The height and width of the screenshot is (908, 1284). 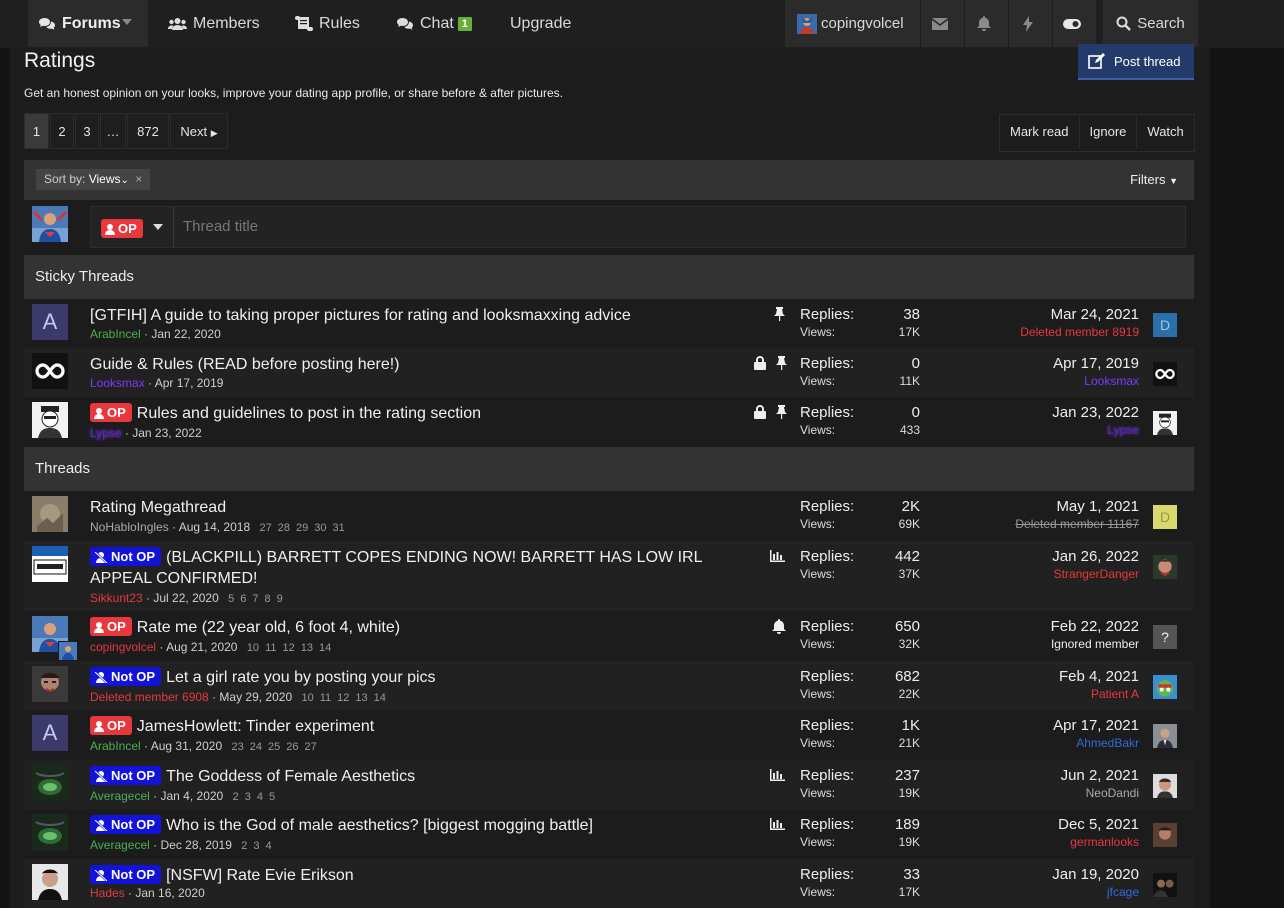 What do you see at coordinates (120, 845) in the screenshot?
I see `thread-author: Averagecel` at bounding box center [120, 845].